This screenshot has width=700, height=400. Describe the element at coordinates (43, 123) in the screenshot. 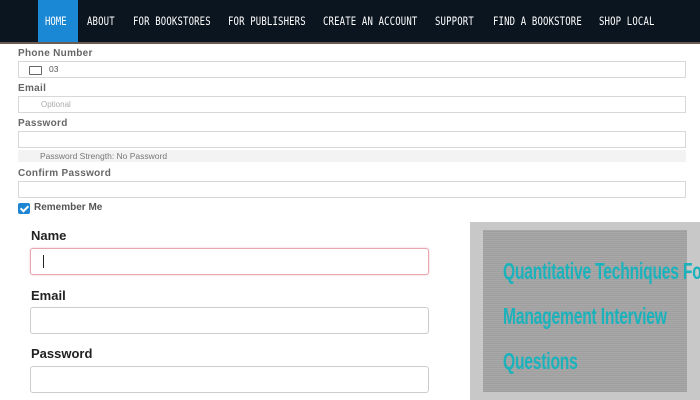

I see `password-label: Password` at that location.